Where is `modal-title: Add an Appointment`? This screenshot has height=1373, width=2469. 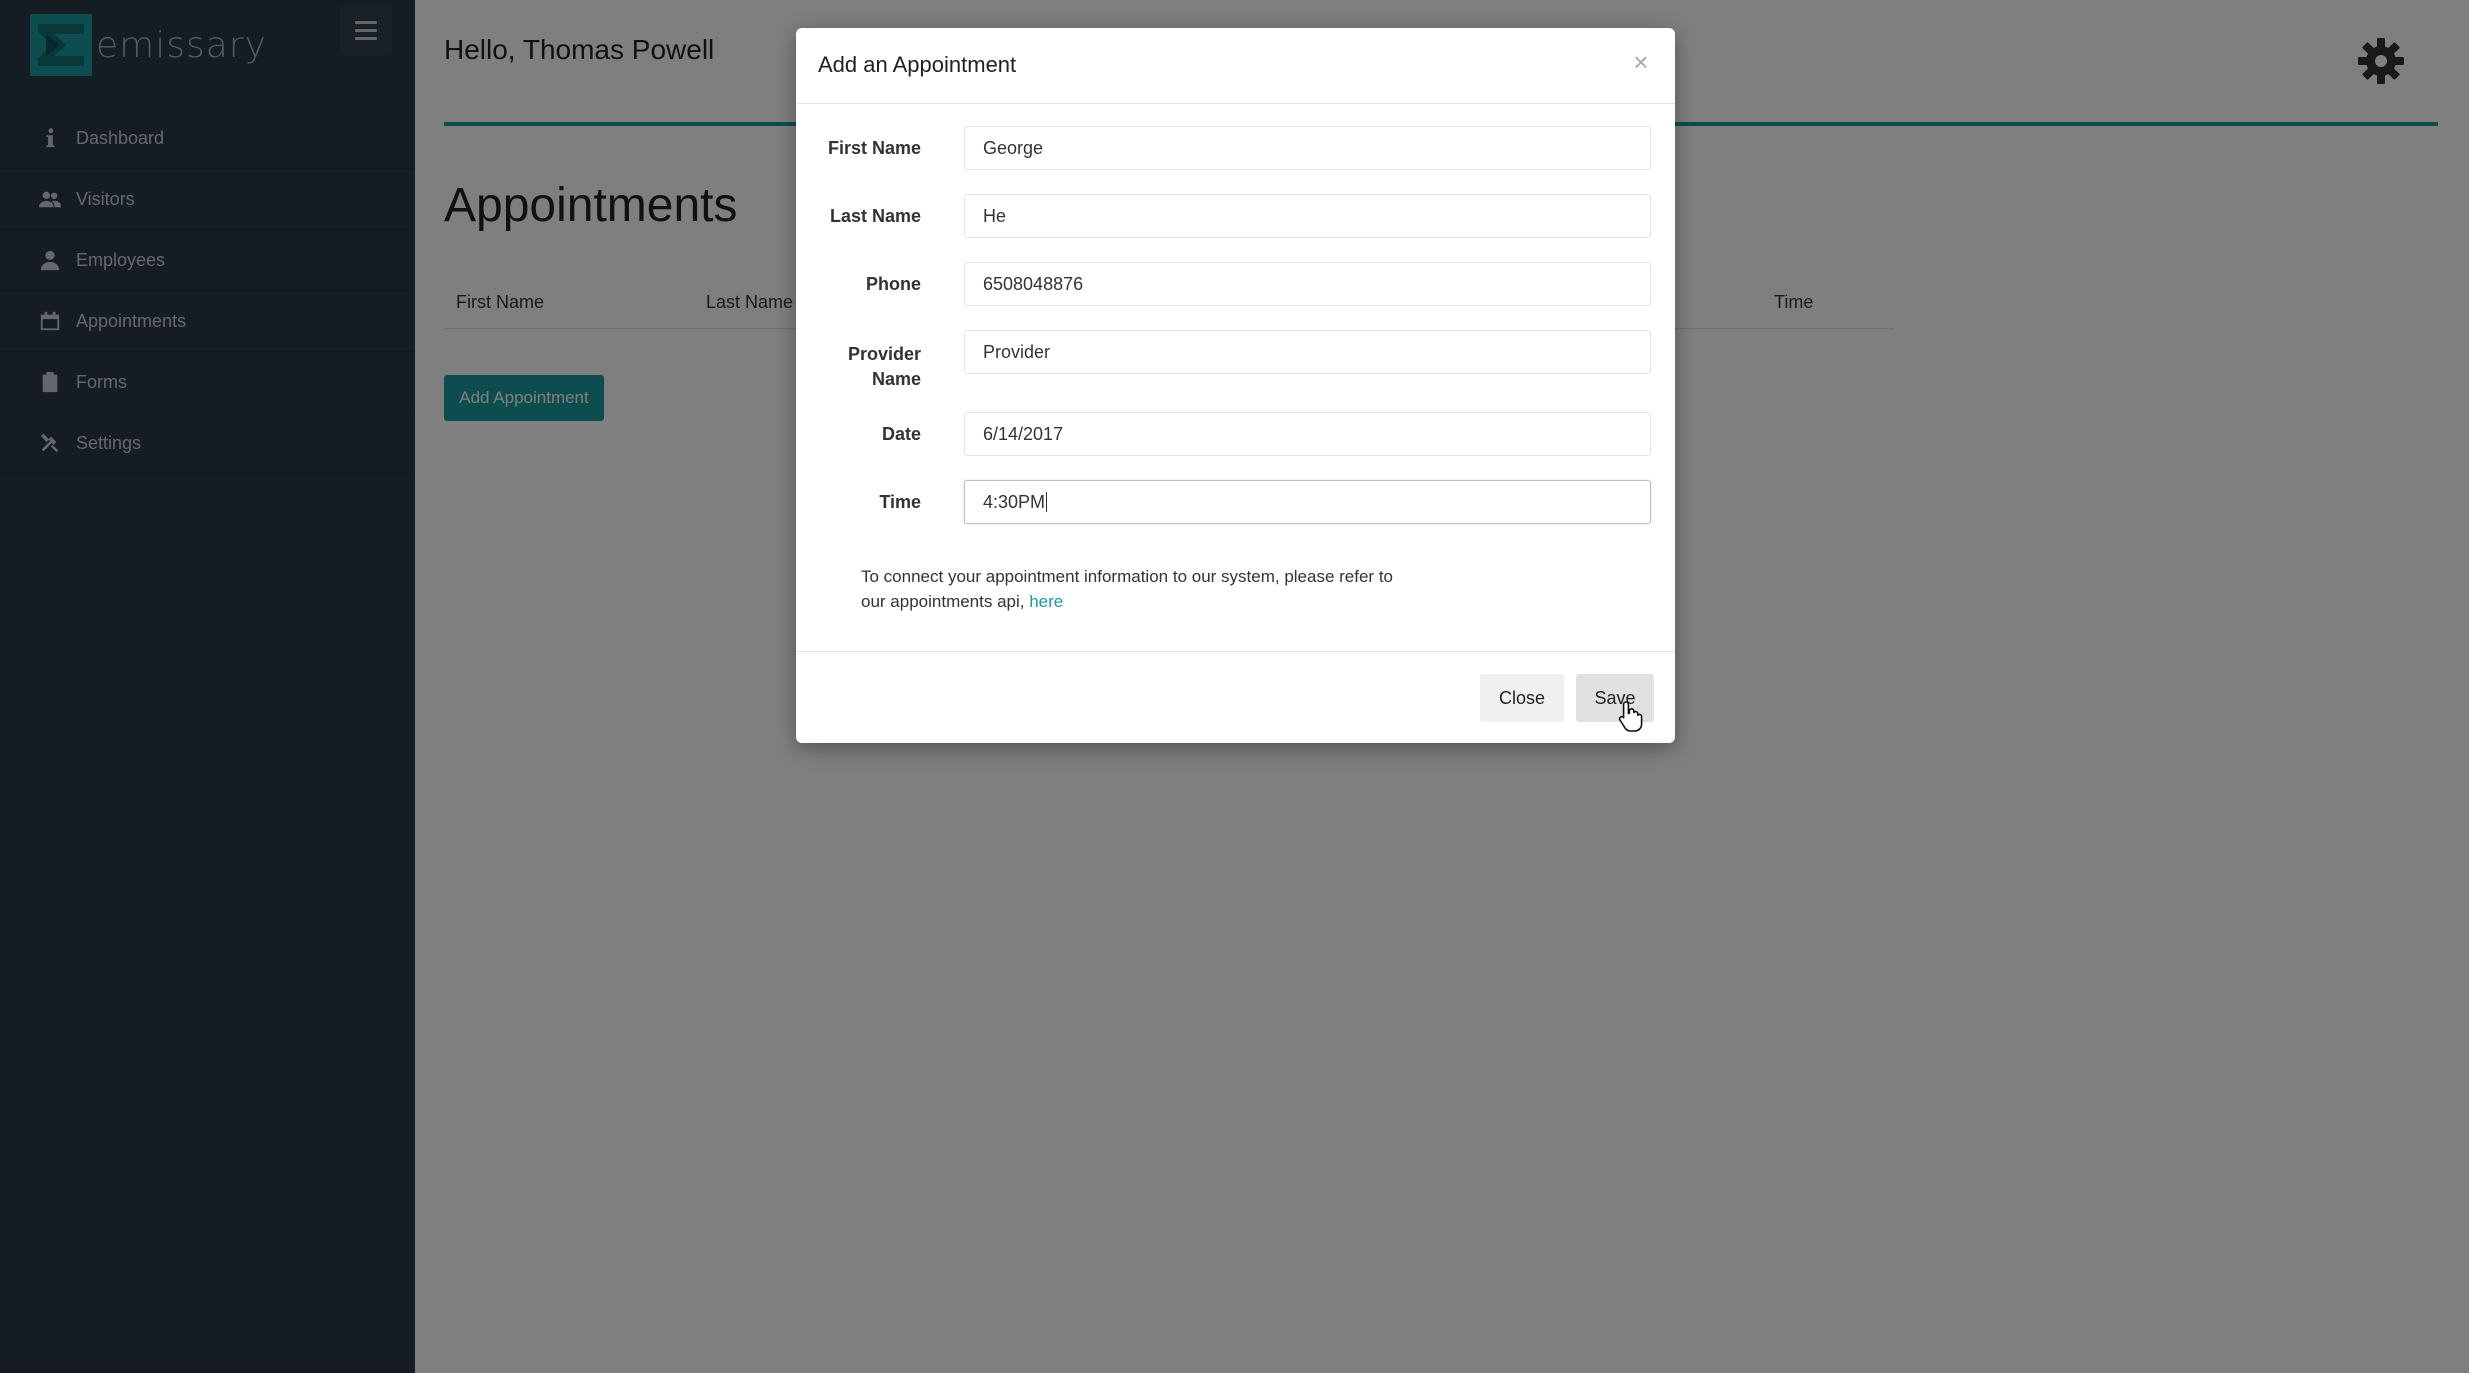 modal-title: Add an Appointment is located at coordinates (917, 64).